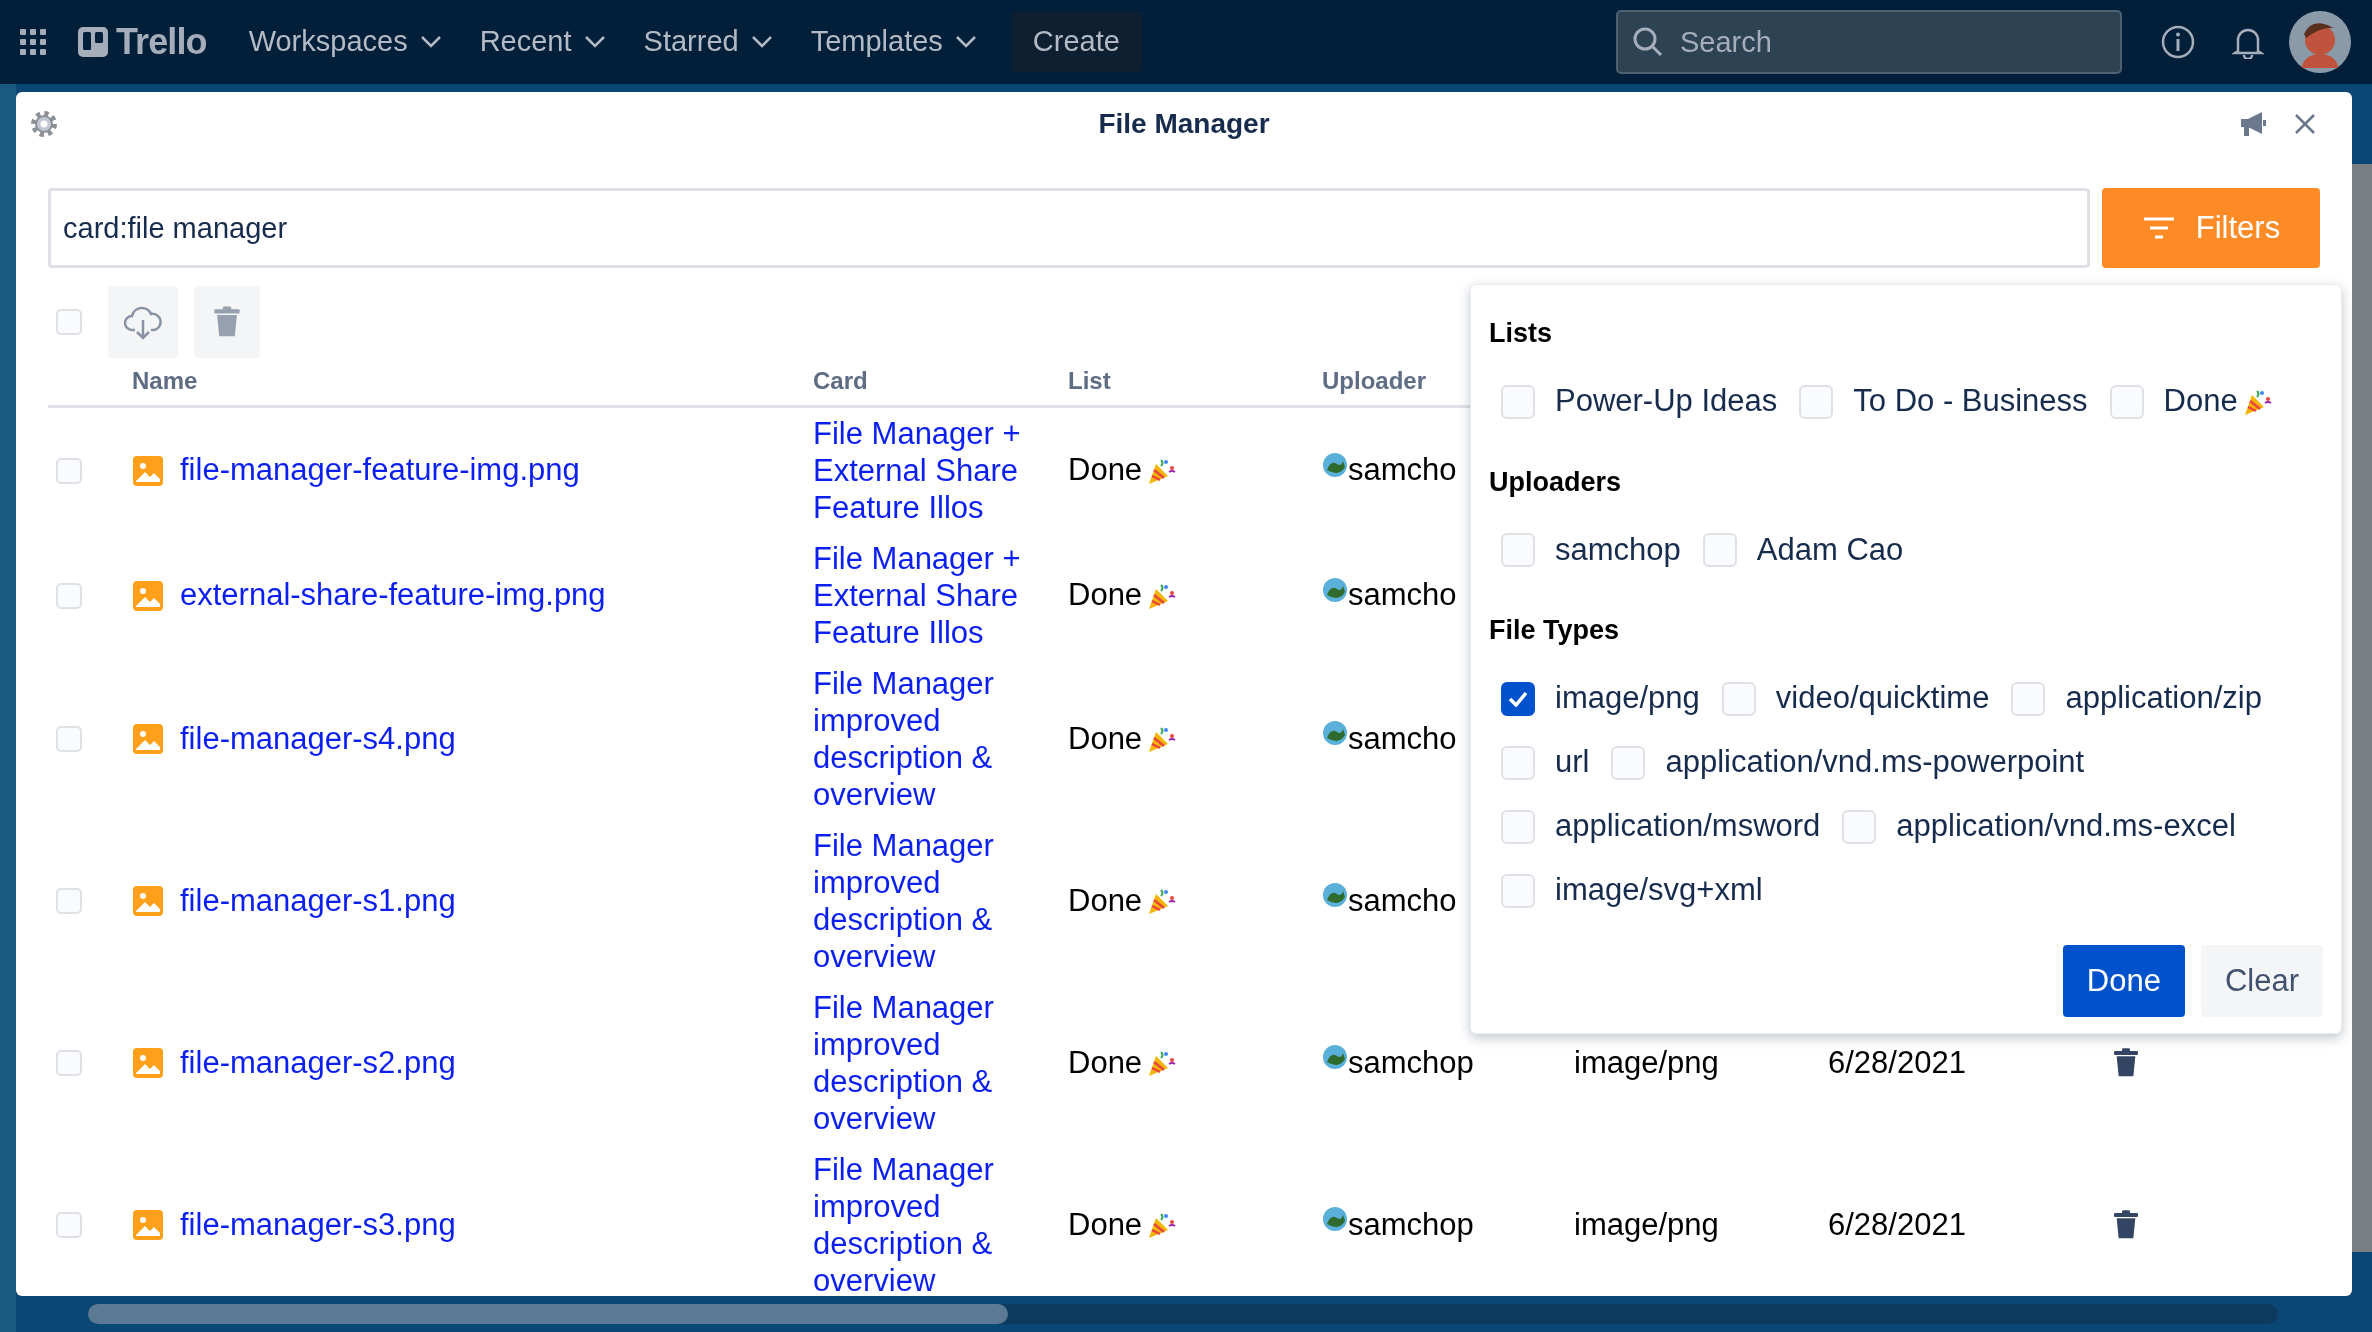 The width and height of the screenshot is (2372, 1332). What do you see at coordinates (1882, 698) in the screenshot?
I see `filter-option-label: video/quicktime` at bounding box center [1882, 698].